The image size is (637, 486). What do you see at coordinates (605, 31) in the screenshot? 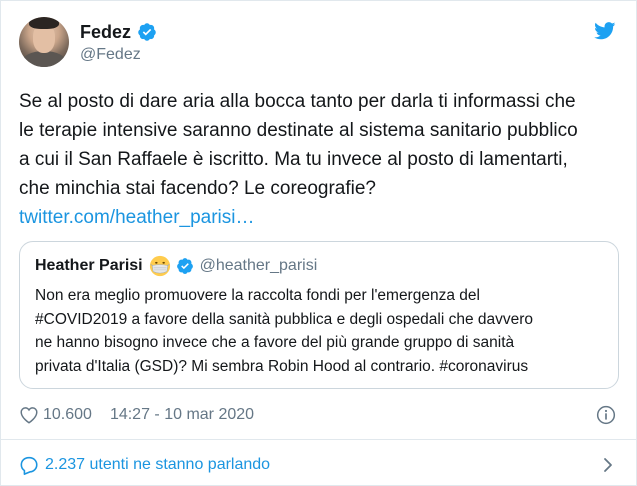
I see `twitter-bird-icon` at bounding box center [605, 31].